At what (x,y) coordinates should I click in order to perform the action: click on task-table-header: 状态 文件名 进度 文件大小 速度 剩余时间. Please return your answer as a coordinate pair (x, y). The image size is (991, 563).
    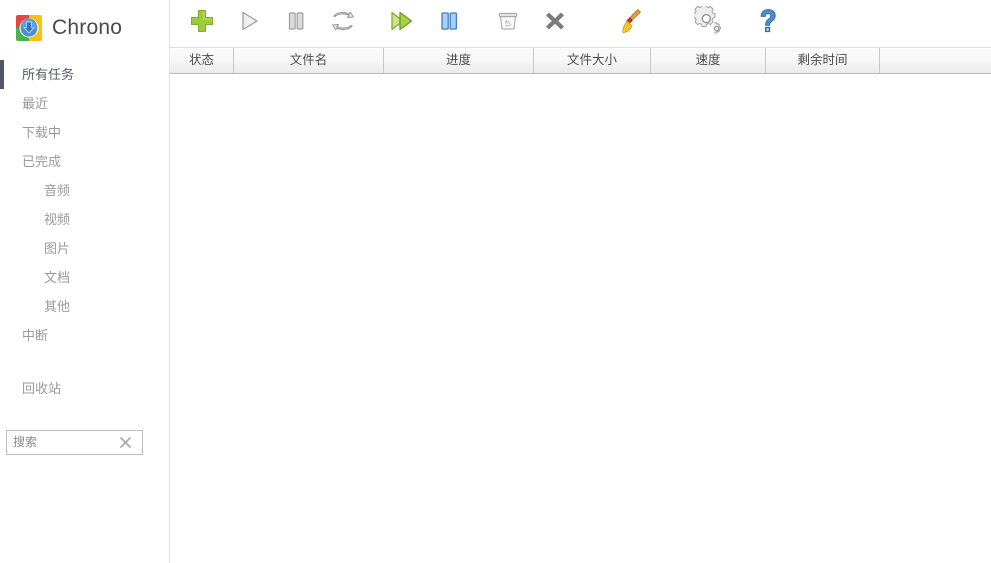
    Looking at the image, I should click on (580, 61).